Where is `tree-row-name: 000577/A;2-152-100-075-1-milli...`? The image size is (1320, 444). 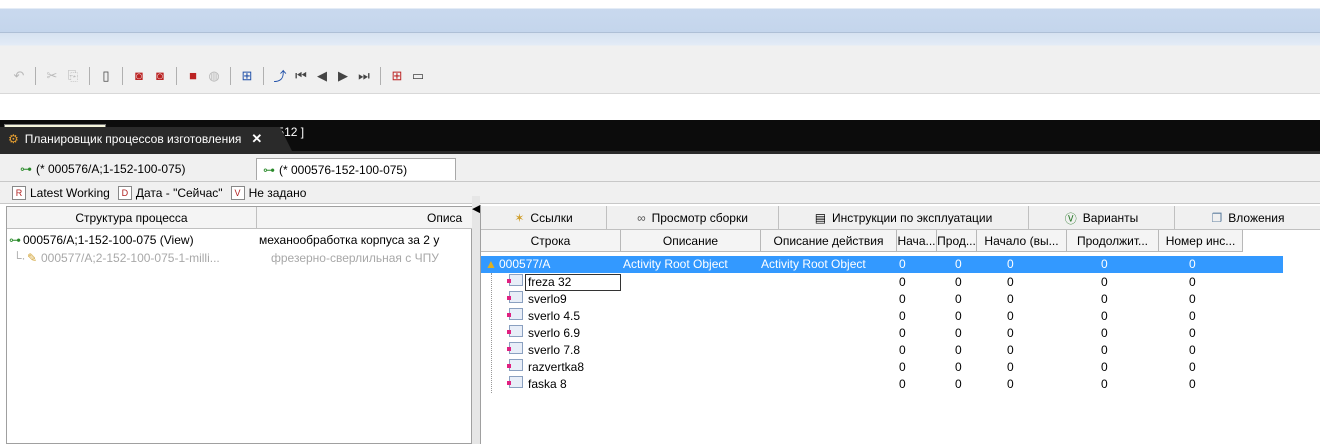 tree-row-name: 000577/A;2-152-100-075-1-milli... is located at coordinates (130, 258).